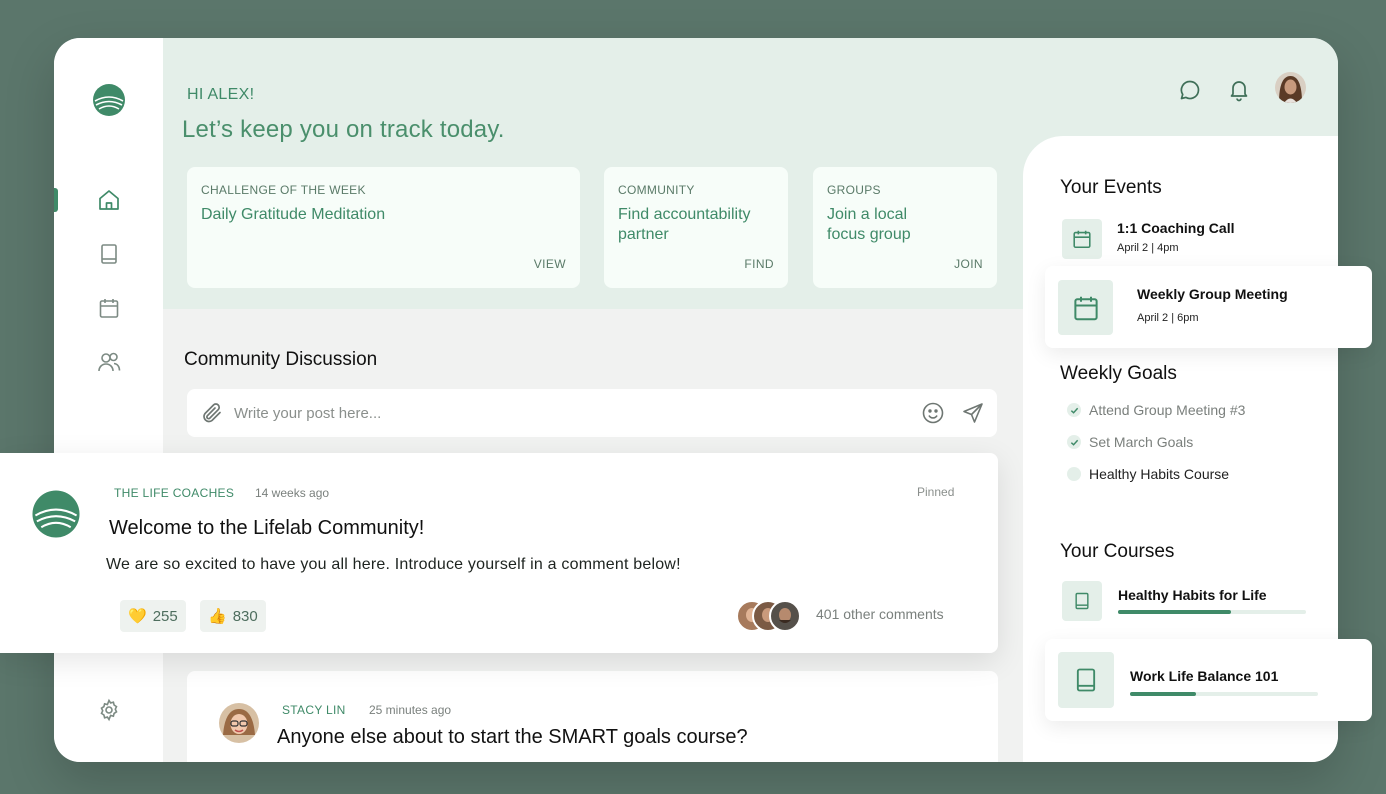 The image size is (1386, 794). What do you see at coordinates (1168, 318) in the screenshot?
I see `event-date: April 2 | 6pm` at bounding box center [1168, 318].